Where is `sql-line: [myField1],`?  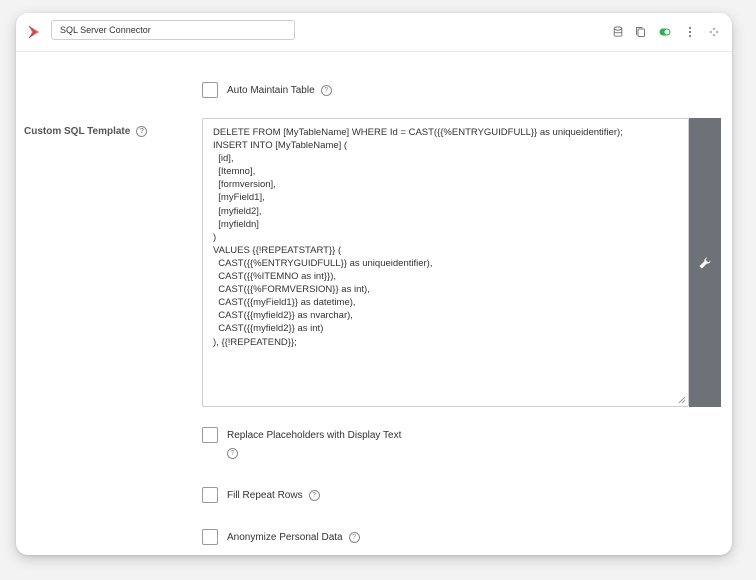 sql-line: [myField1], is located at coordinates (239, 198).